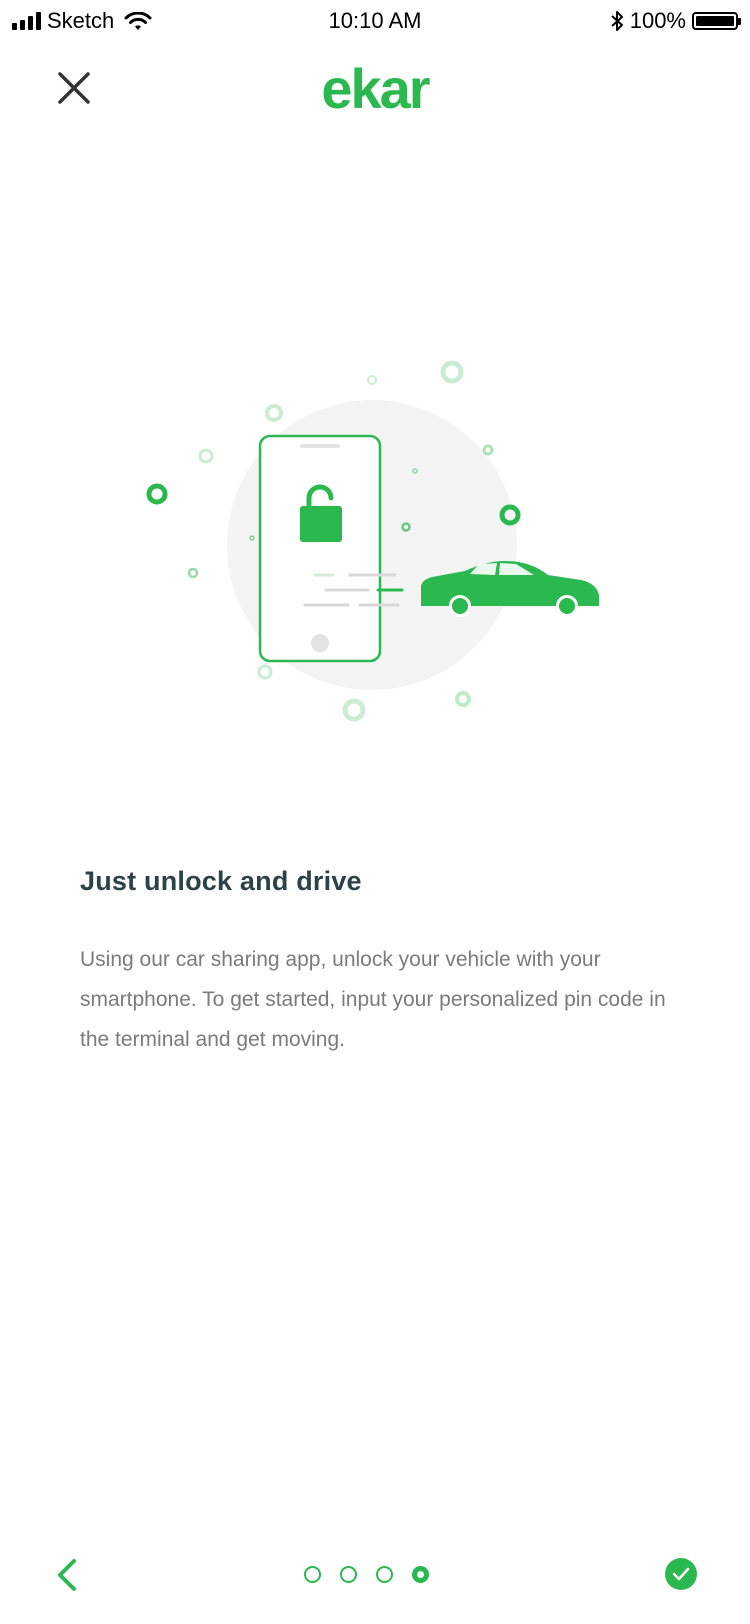  I want to click on phone-outline, so click(320, 548).